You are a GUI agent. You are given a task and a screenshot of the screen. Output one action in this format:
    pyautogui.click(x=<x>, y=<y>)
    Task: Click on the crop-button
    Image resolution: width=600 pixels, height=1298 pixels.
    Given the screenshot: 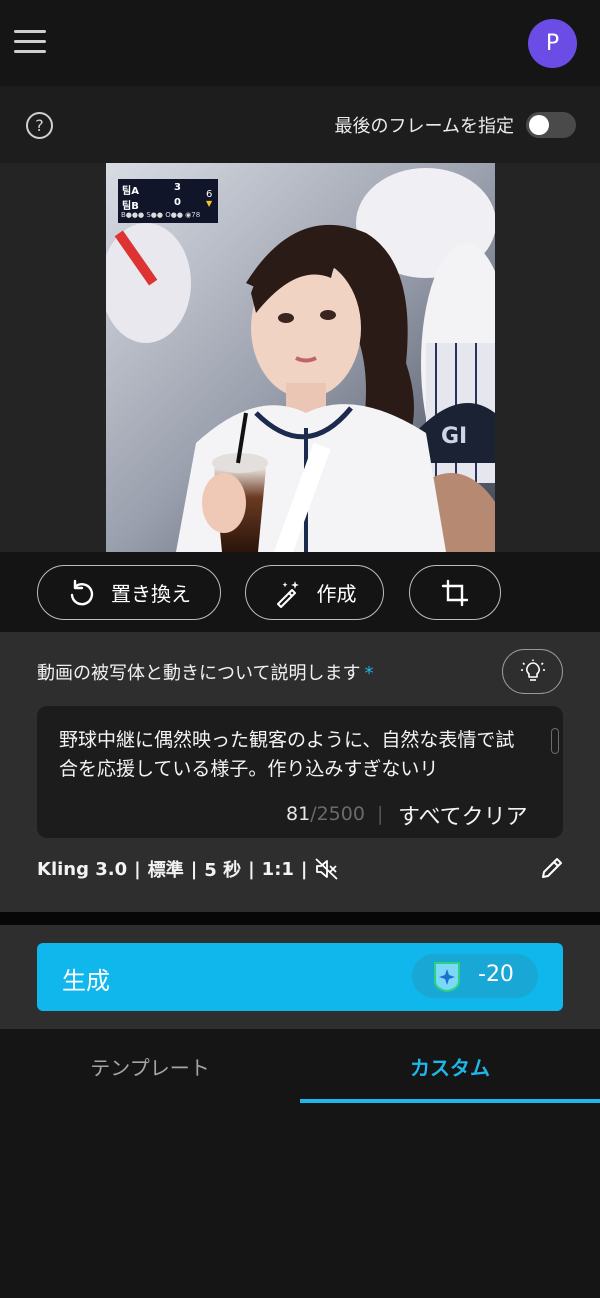 What is the action you would take?
    pyautogui.click(x=455, y=592)
    